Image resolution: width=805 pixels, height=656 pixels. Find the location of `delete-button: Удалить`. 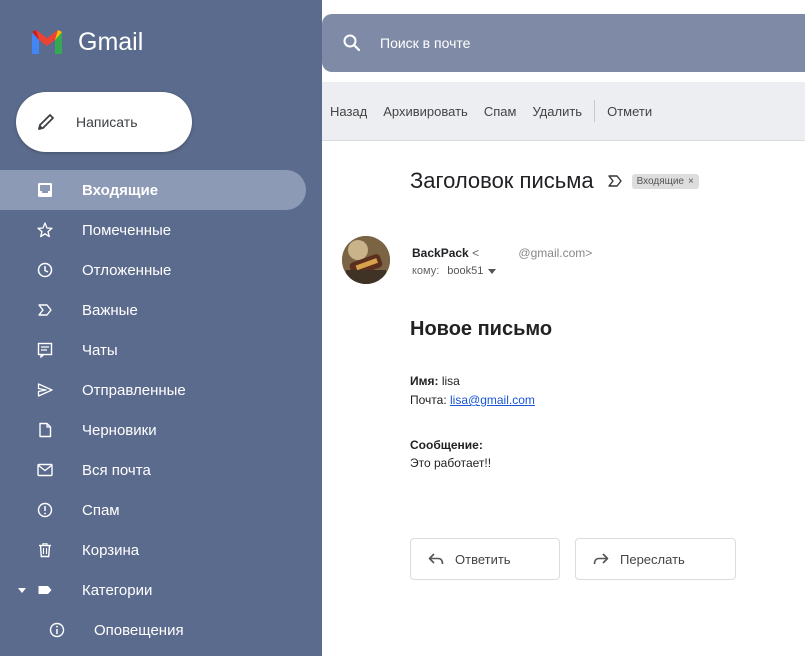

delete-button: Удалить is located at coordinates (557, 111).